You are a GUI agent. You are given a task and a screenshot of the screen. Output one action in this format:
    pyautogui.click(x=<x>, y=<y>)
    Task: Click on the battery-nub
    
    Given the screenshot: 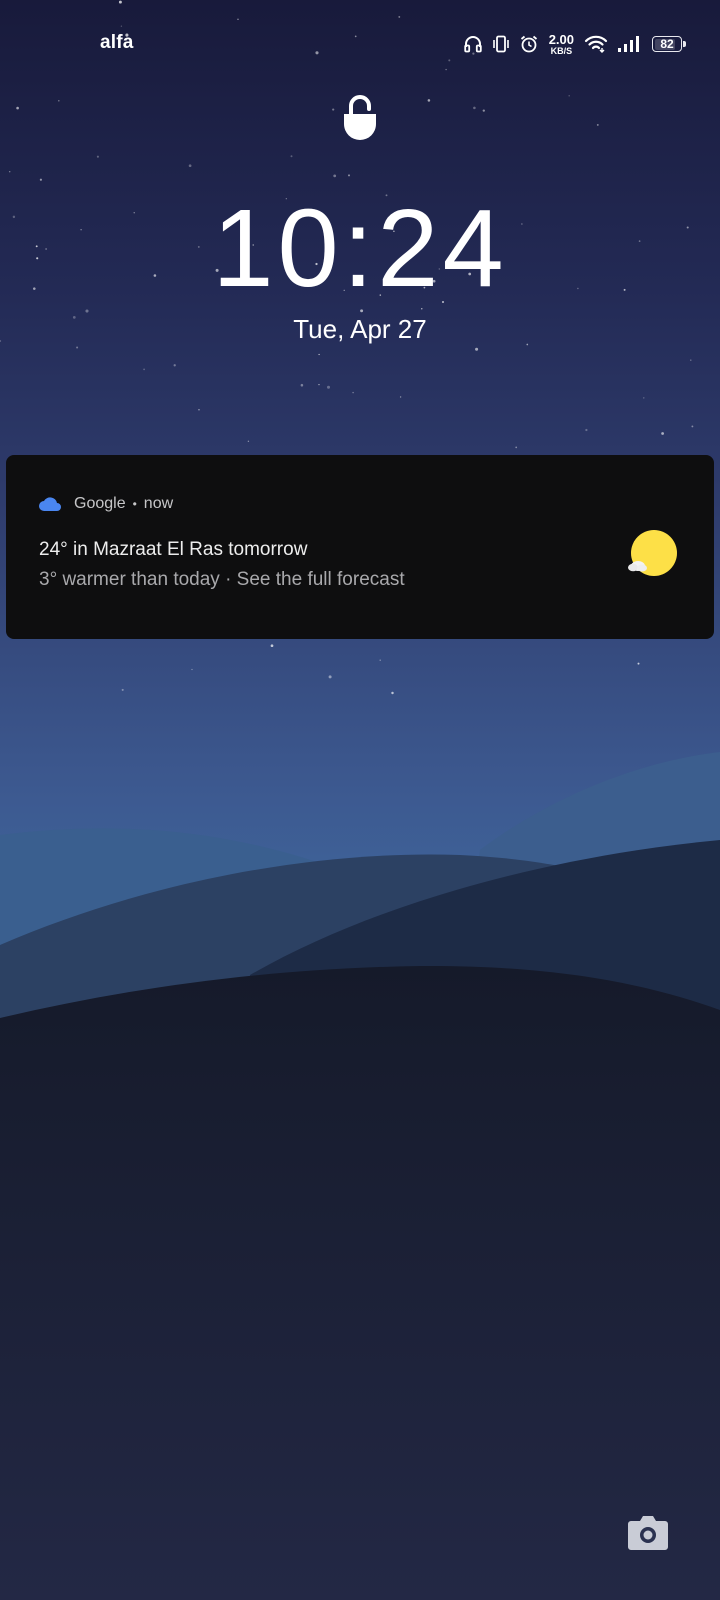 What is the action you would take?
    pyautogui.click(x=684, y=44)
    